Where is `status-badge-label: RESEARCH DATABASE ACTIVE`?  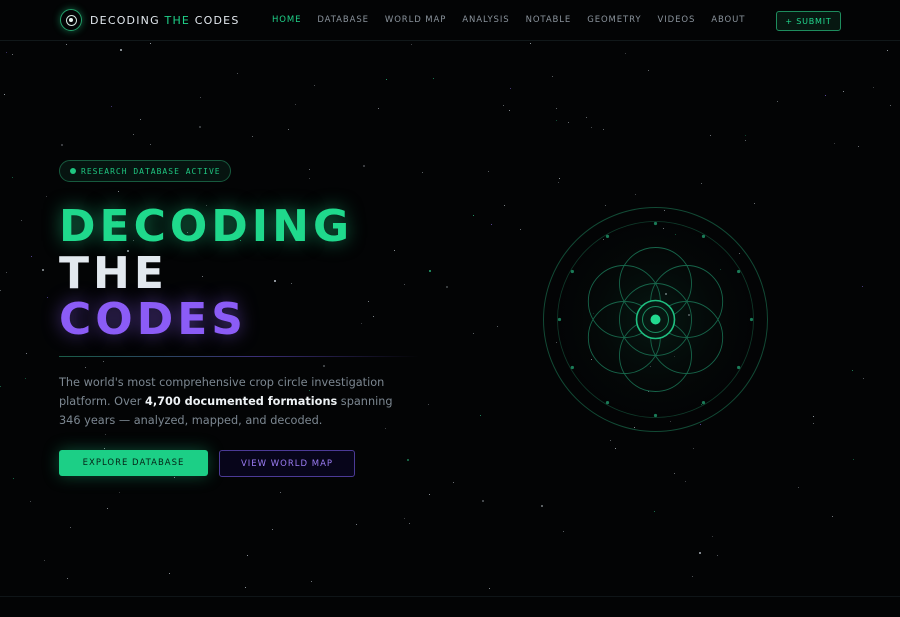
status-badge-label: RESEARCH DATABASE ACTIVE is located at coordinates (151, 171).